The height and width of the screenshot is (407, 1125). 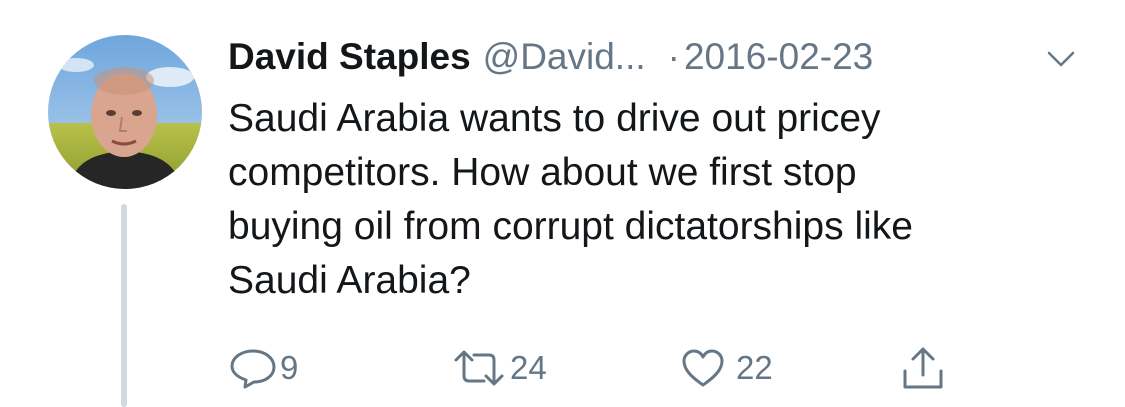 What do you see at coordinates (754, 367) in the screenshot?
I see `like-count: 22` at bounding box center [754, 367].